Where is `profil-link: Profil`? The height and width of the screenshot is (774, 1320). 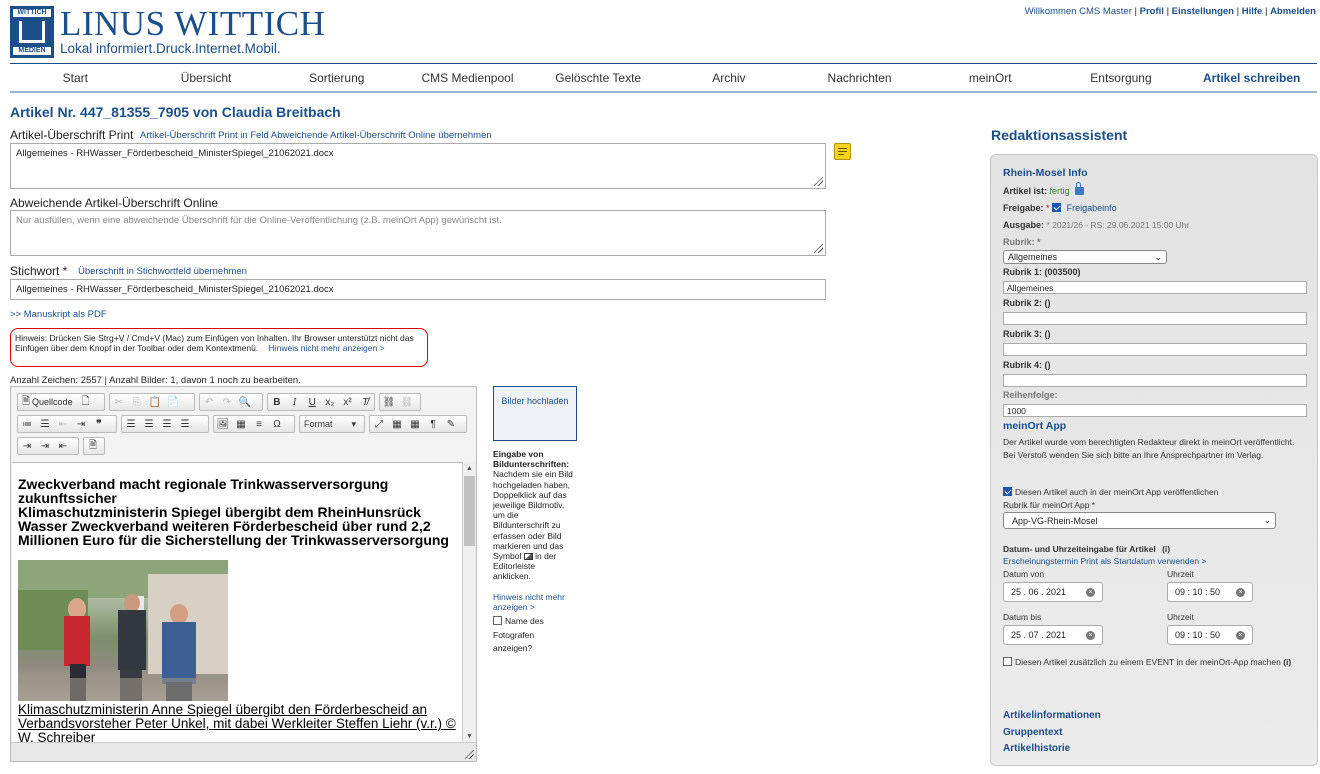 profil-link: Profil is located at coordinates (1152, 11).